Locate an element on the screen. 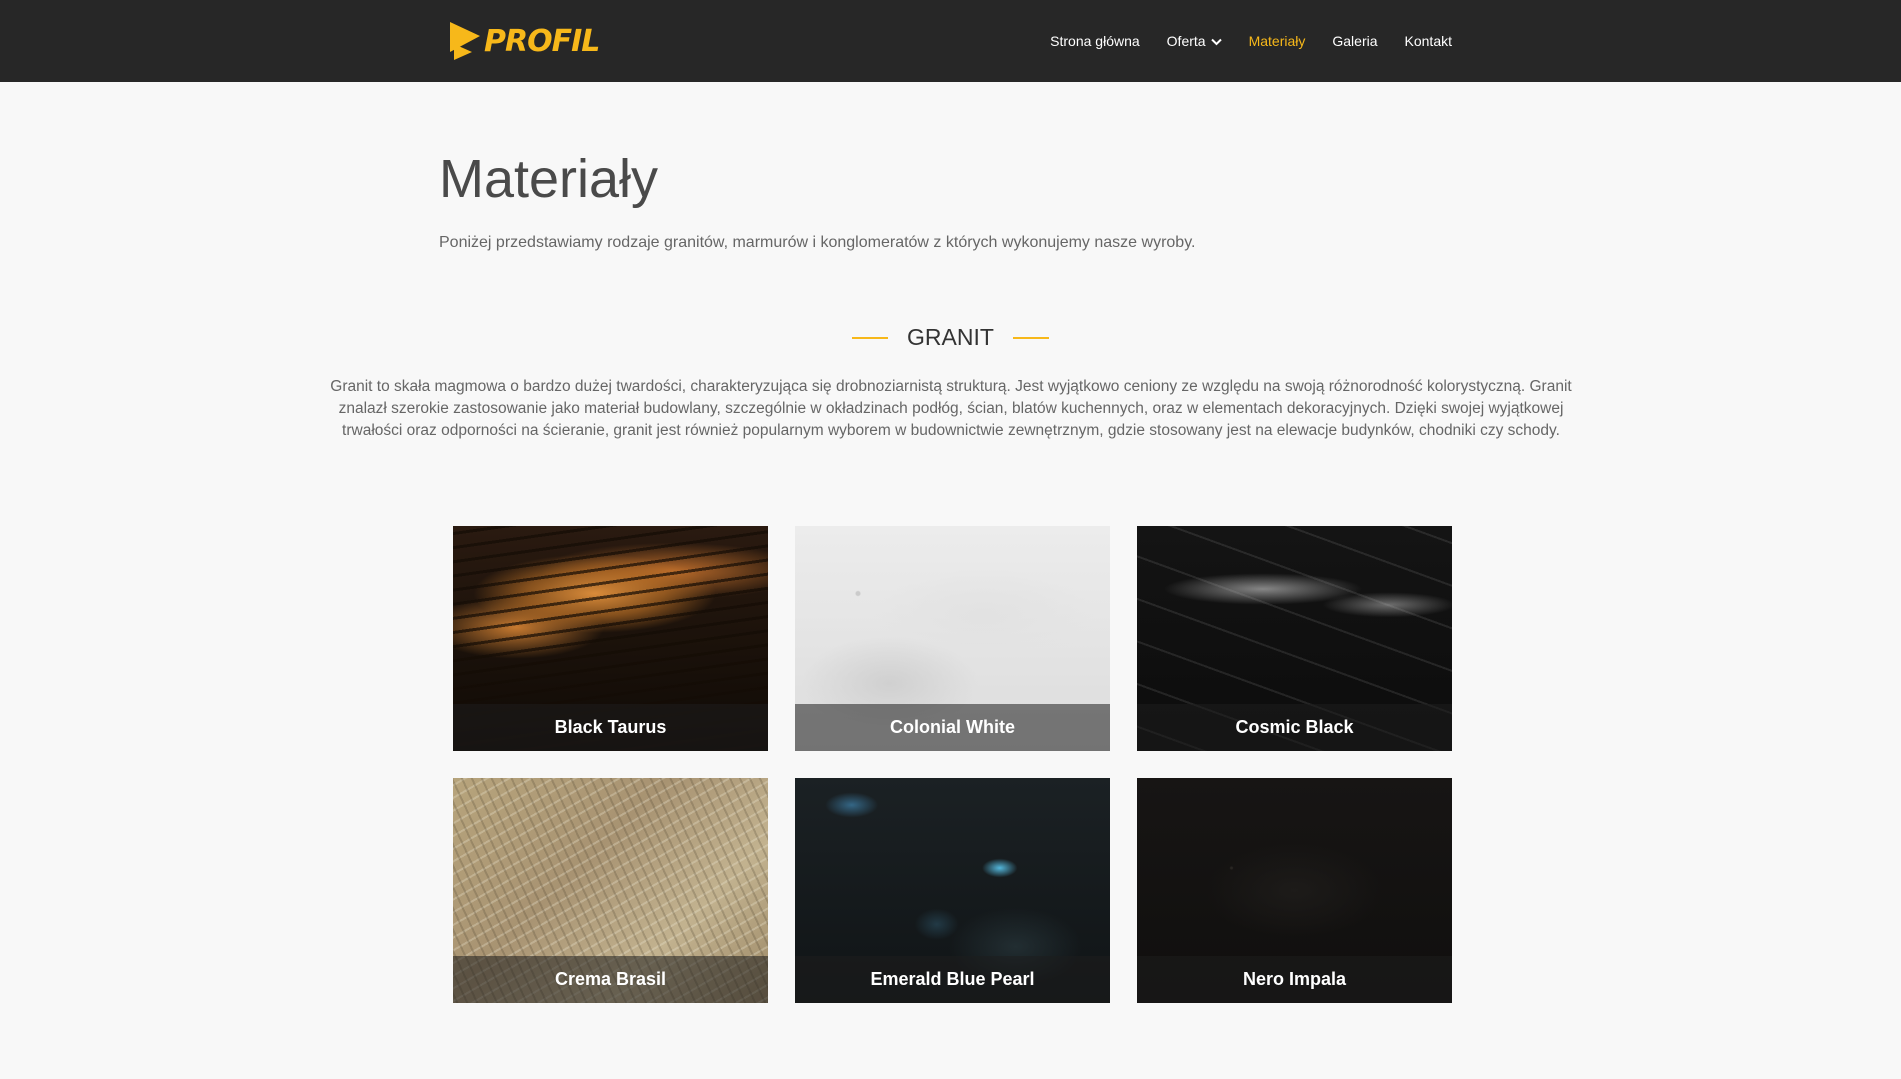  heading-line-left is located at coordinates (870, 337).